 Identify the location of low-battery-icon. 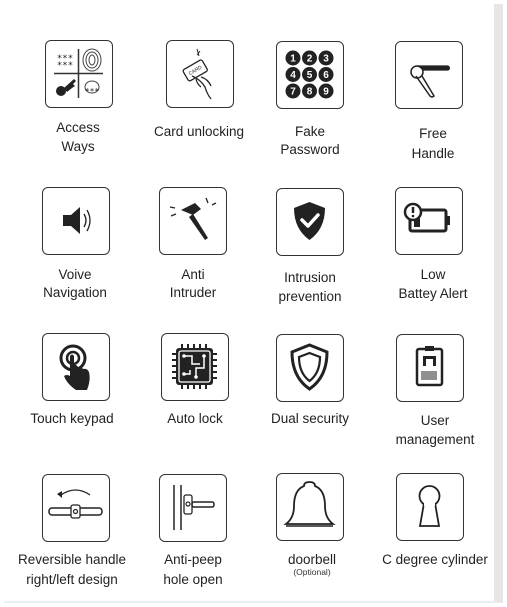
(429, 221).